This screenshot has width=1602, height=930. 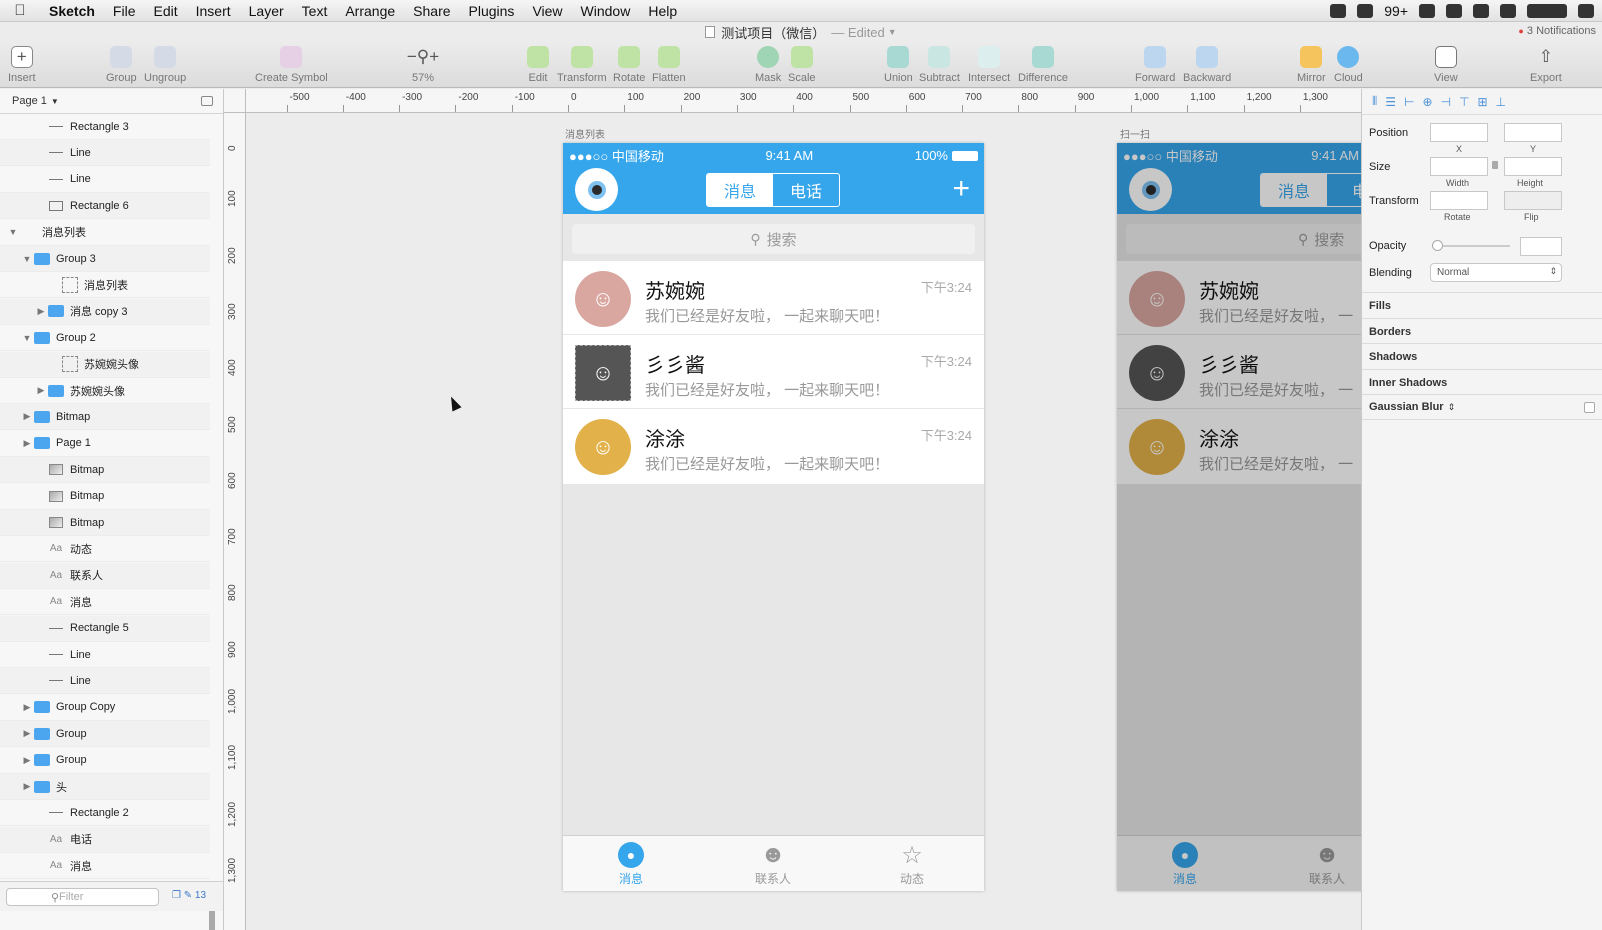 I want to click on align-bottom-icon: ⊥, so click(x=1501, y=102).